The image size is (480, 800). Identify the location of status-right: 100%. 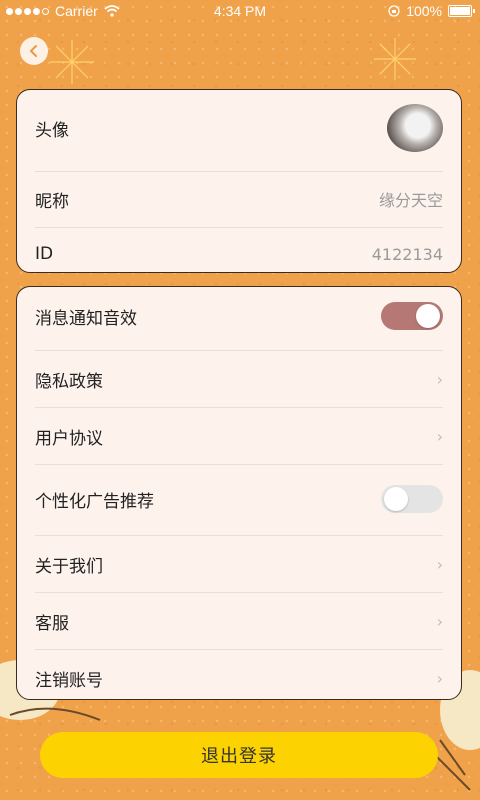
(431, 11).